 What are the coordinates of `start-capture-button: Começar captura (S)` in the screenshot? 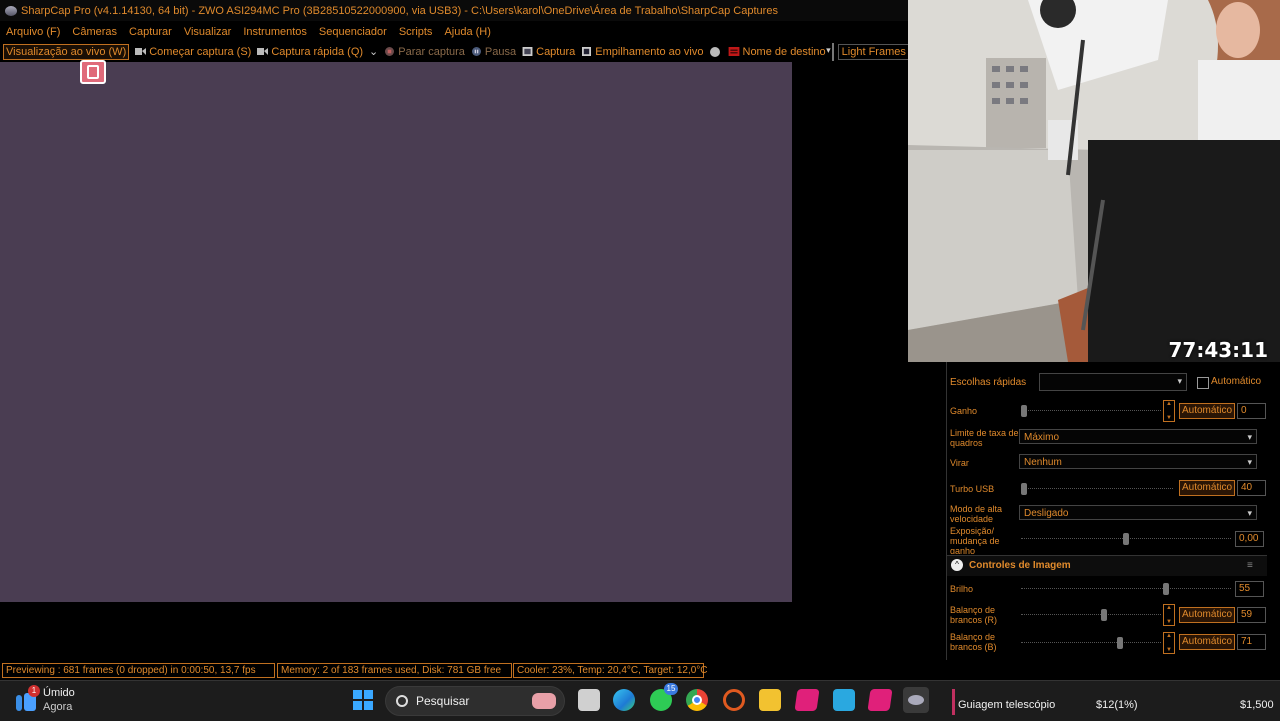 It's located at (193, 52).